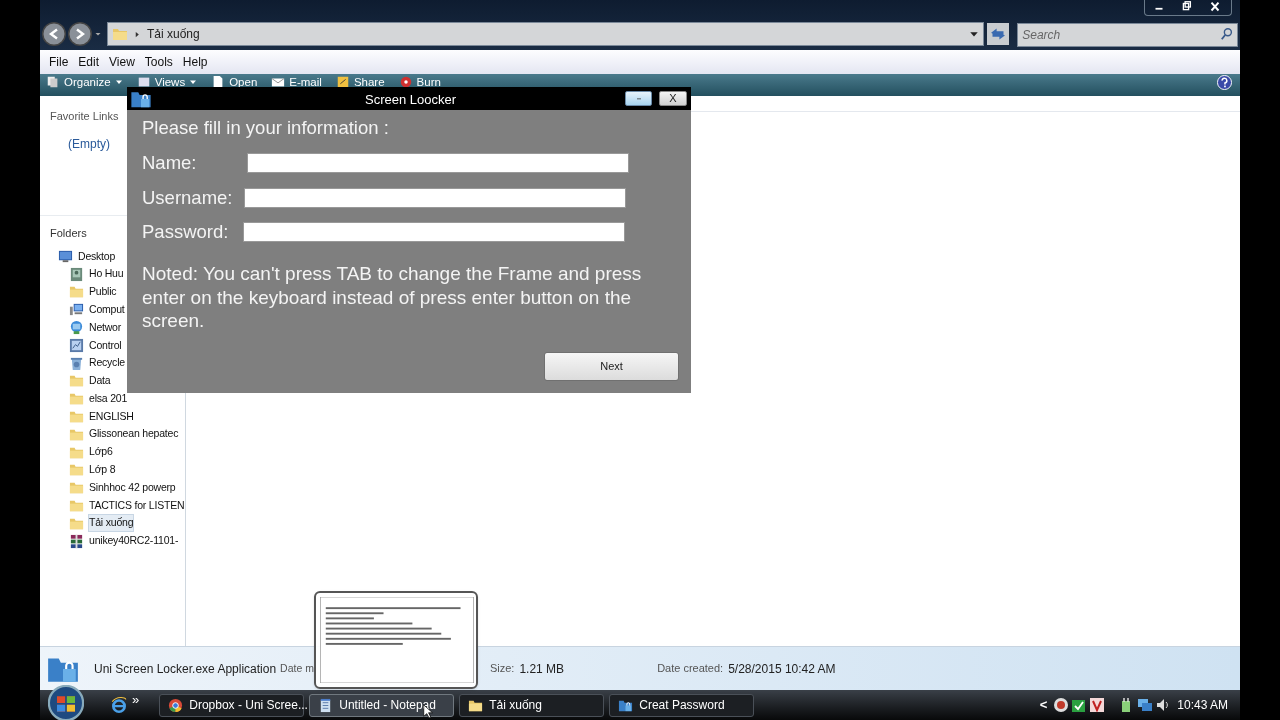  I want to click on toolbar-button: Organize, so click(87, 82).